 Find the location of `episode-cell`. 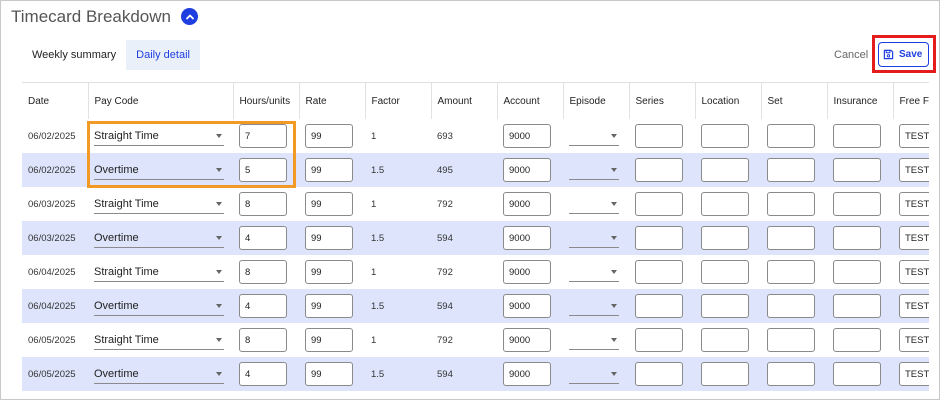

episode-cell is located at coordinates (596, 306).